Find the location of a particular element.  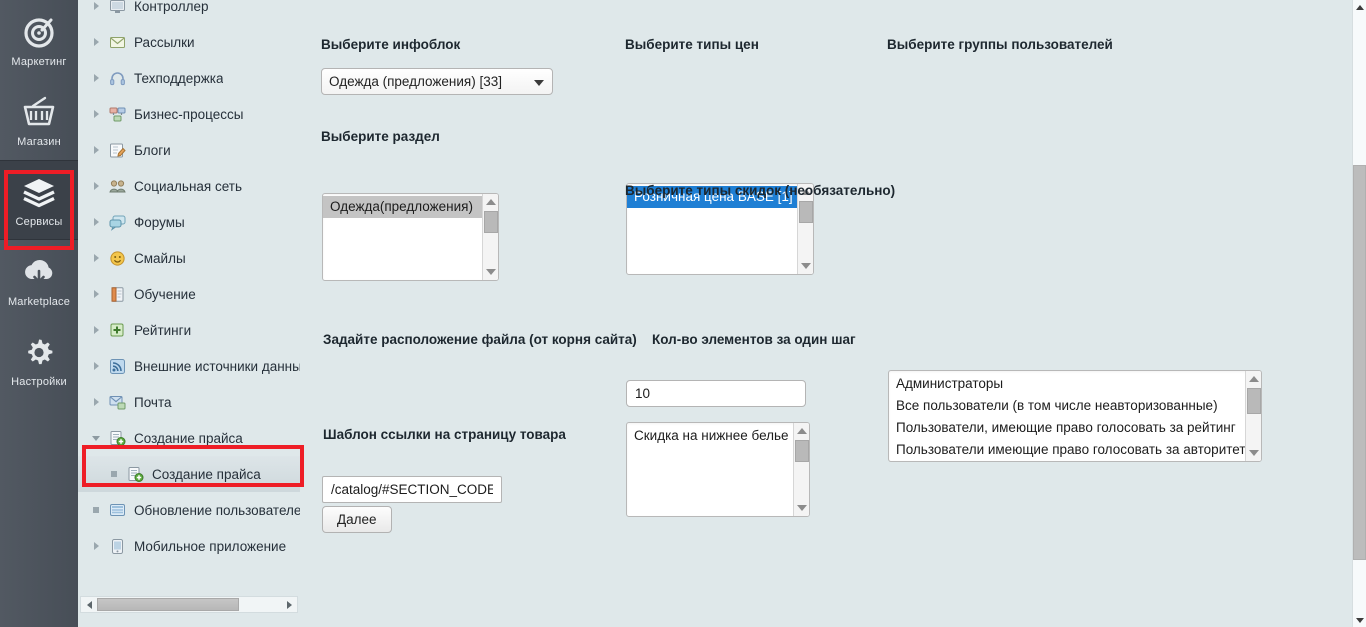

tree-item-user-update: Обновление пользователе is located at coordinates (189, 510).